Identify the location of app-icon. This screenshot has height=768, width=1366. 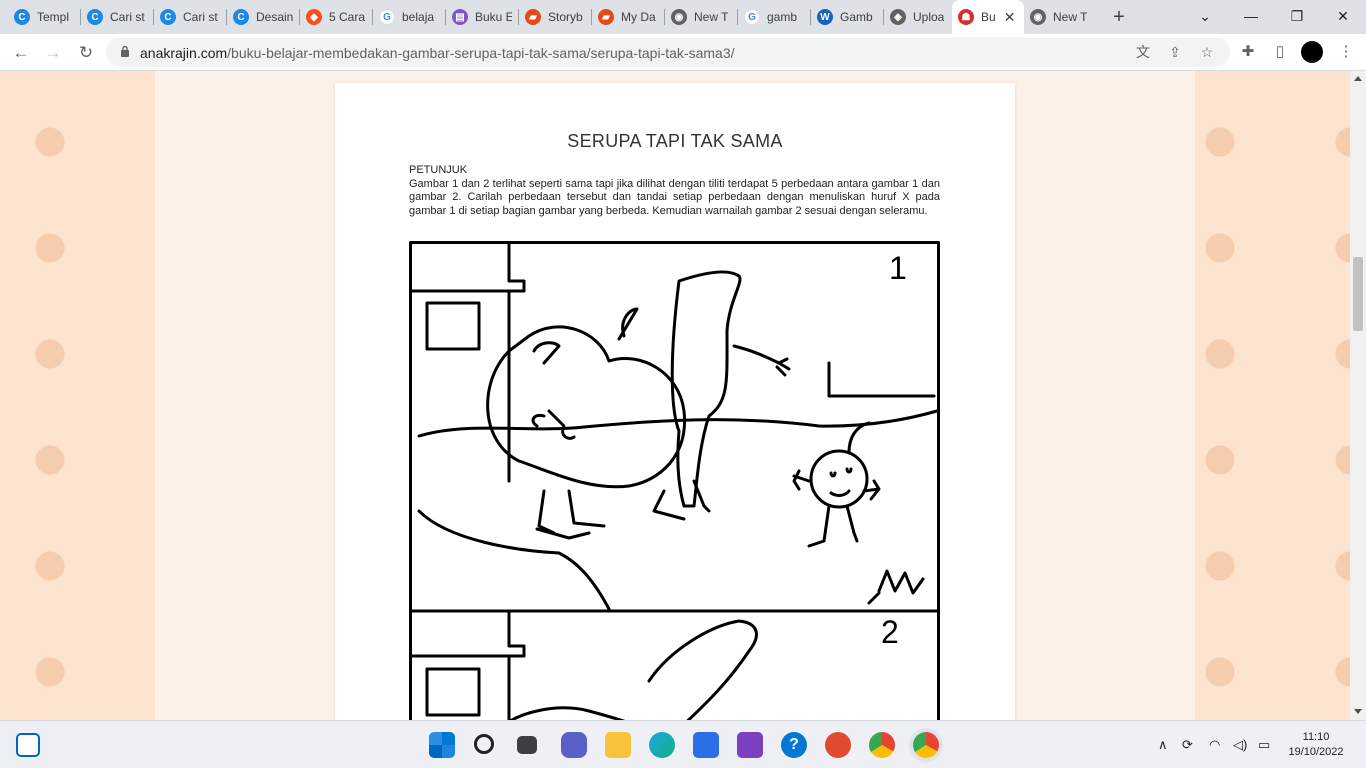
(750, 745).